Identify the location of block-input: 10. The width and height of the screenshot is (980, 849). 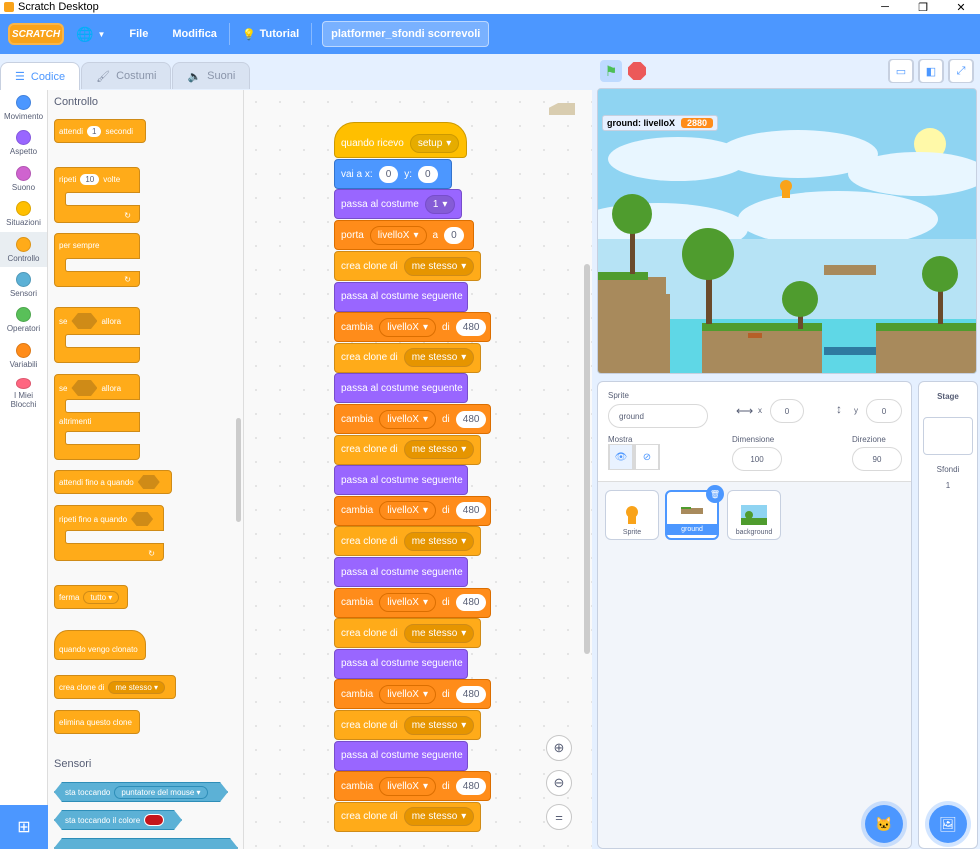
(90, 179).